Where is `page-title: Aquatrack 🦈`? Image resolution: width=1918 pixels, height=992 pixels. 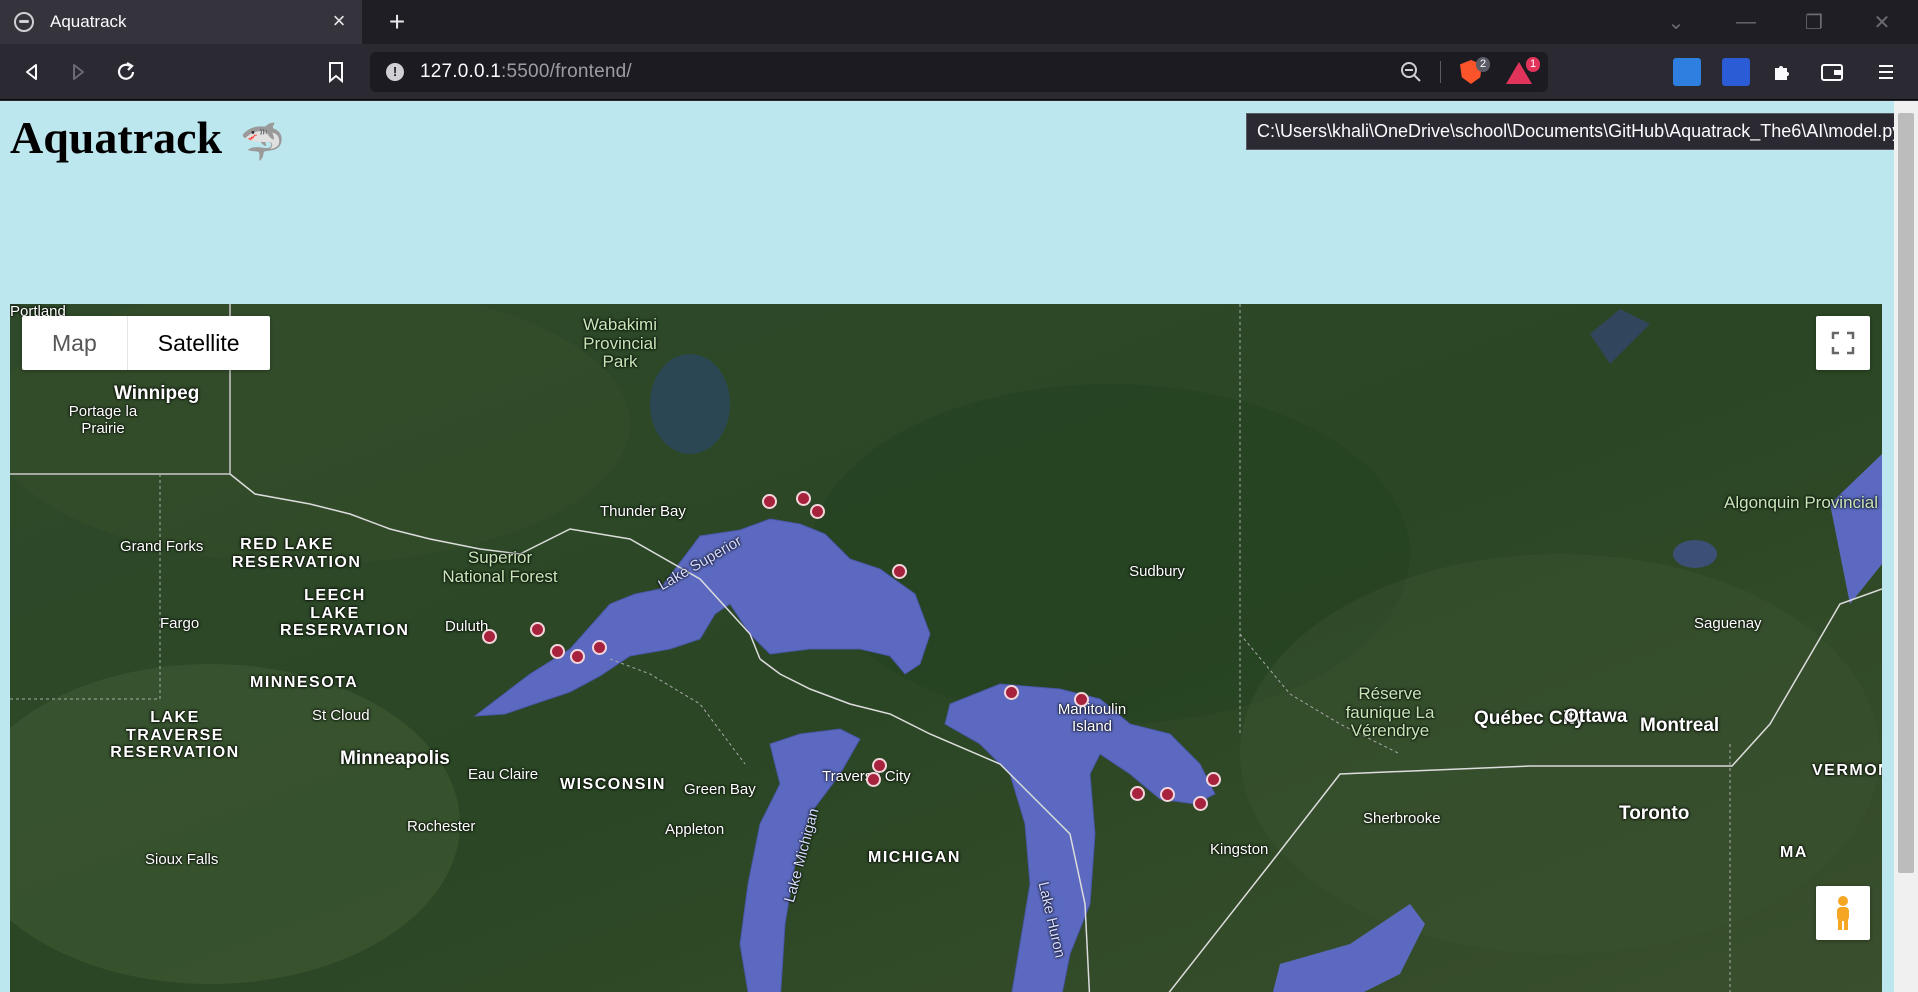 page-title: Aquatrack 🦈 is located at coordinates (147, 137).